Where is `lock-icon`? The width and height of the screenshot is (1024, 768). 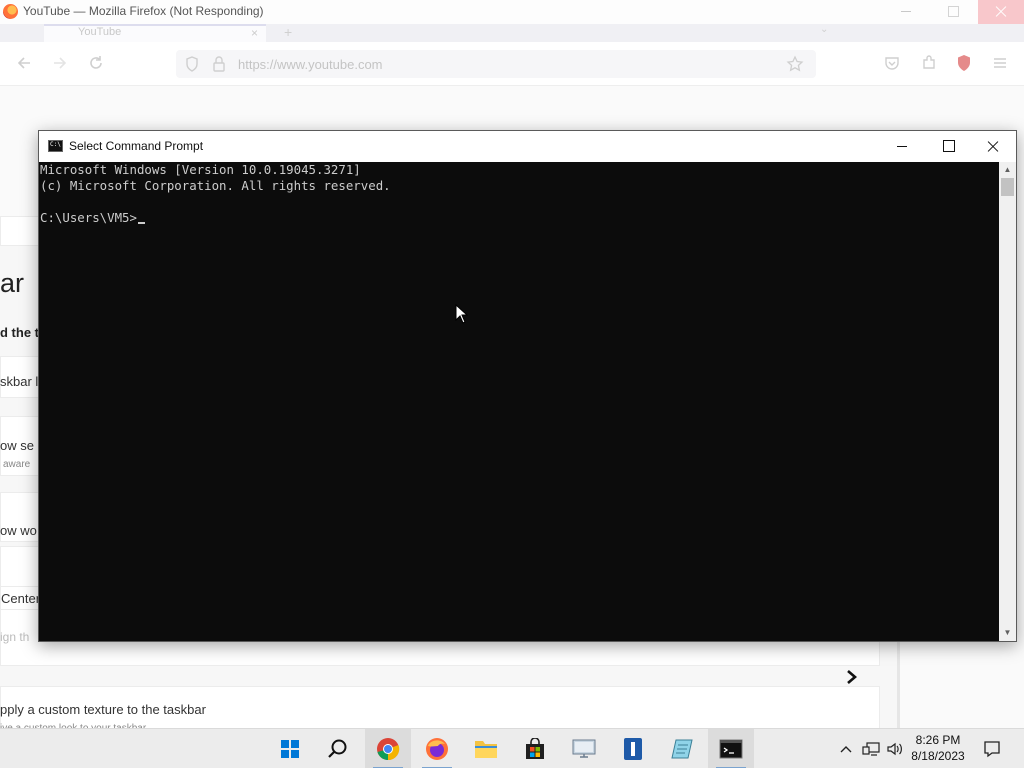 lock-icon is located at coordinates (219, 66).